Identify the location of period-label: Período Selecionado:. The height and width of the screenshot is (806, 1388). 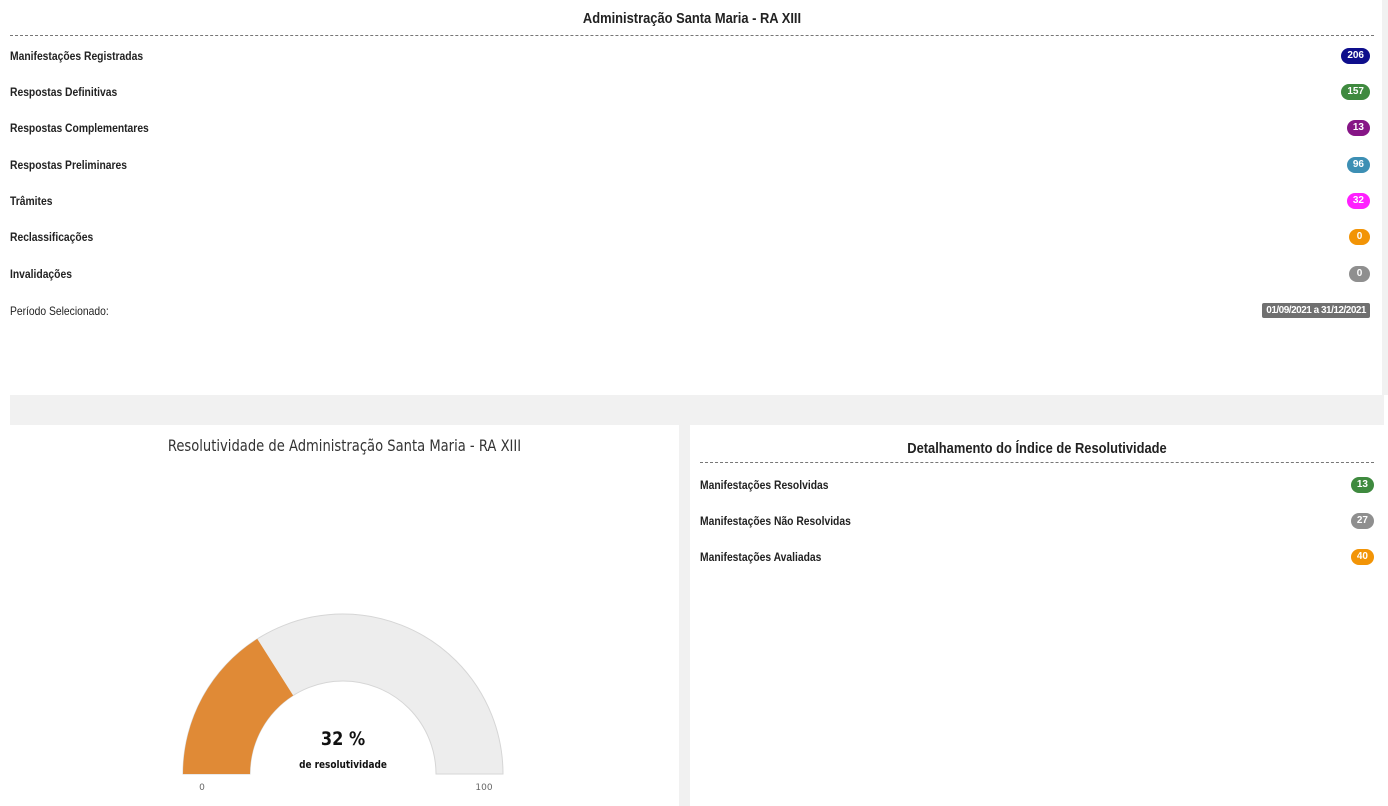
(59, 311).